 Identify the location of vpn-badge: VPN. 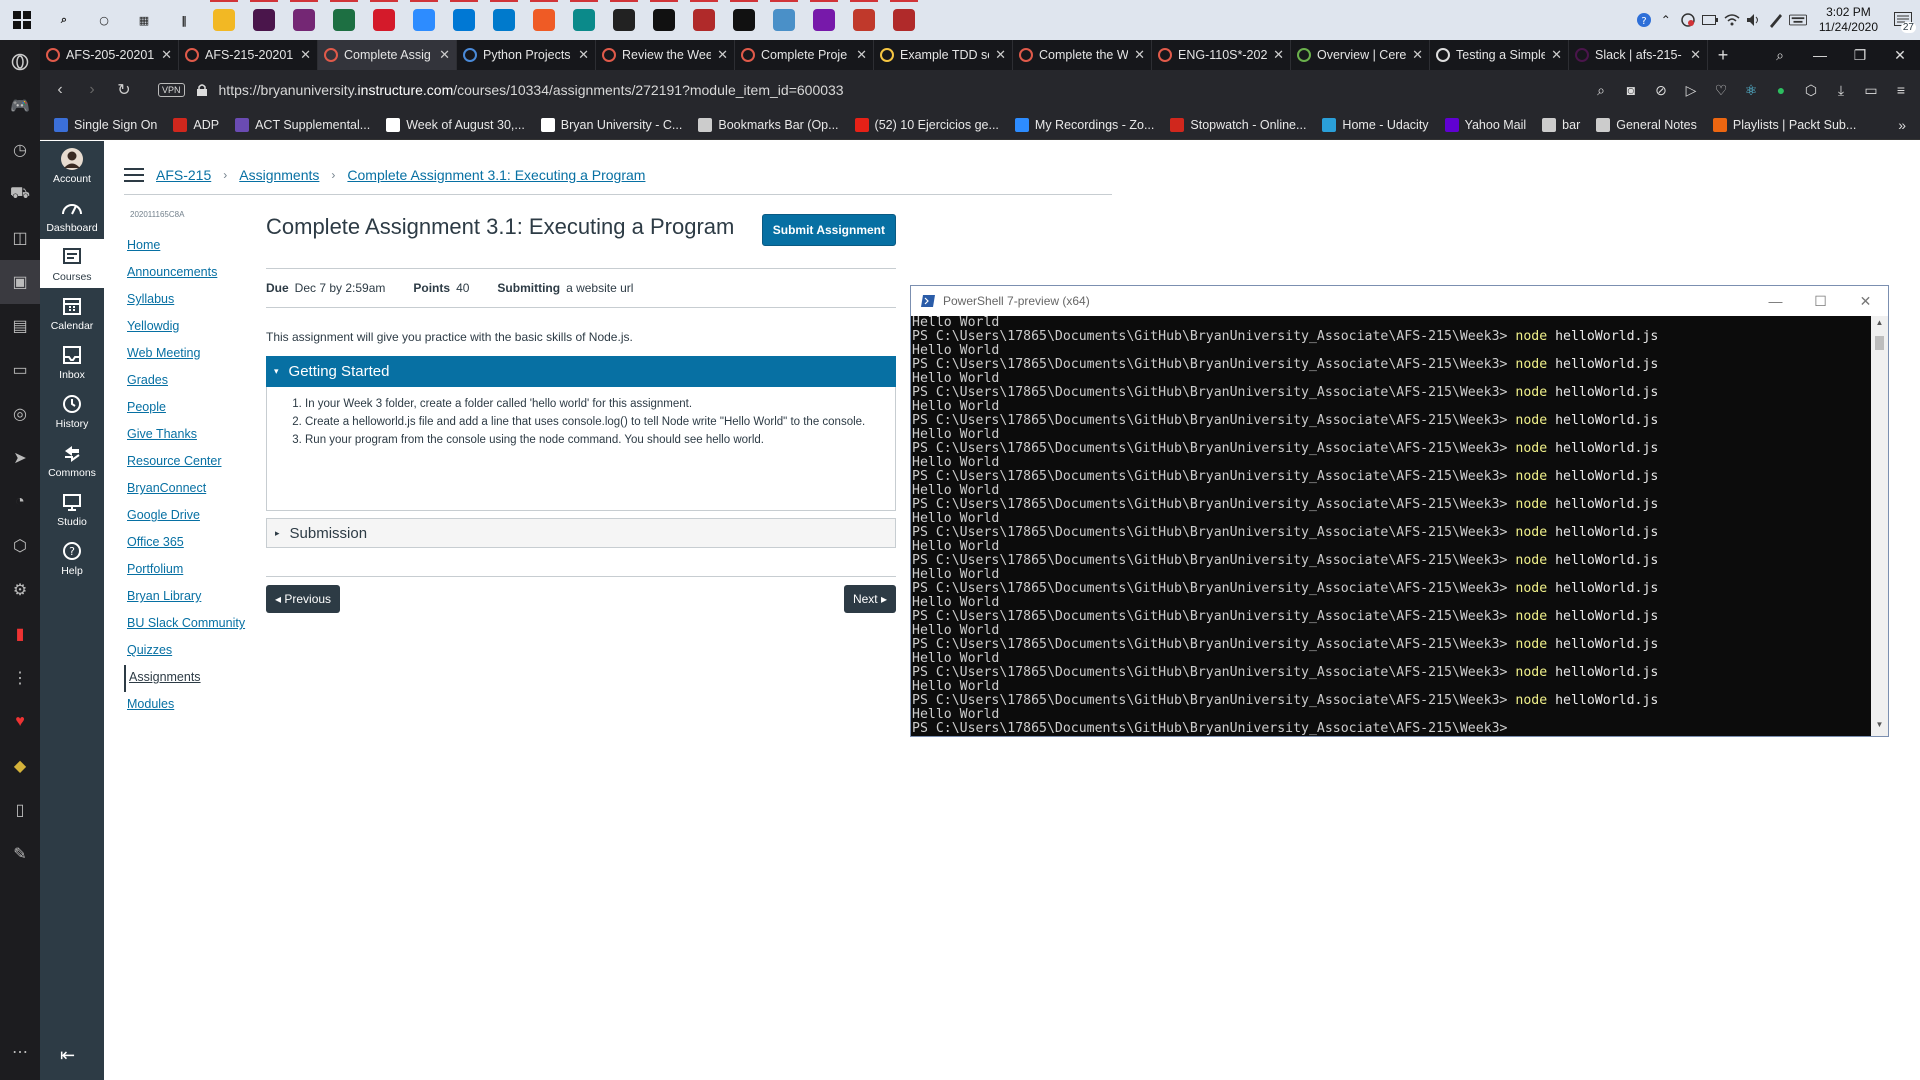
(171, 90).